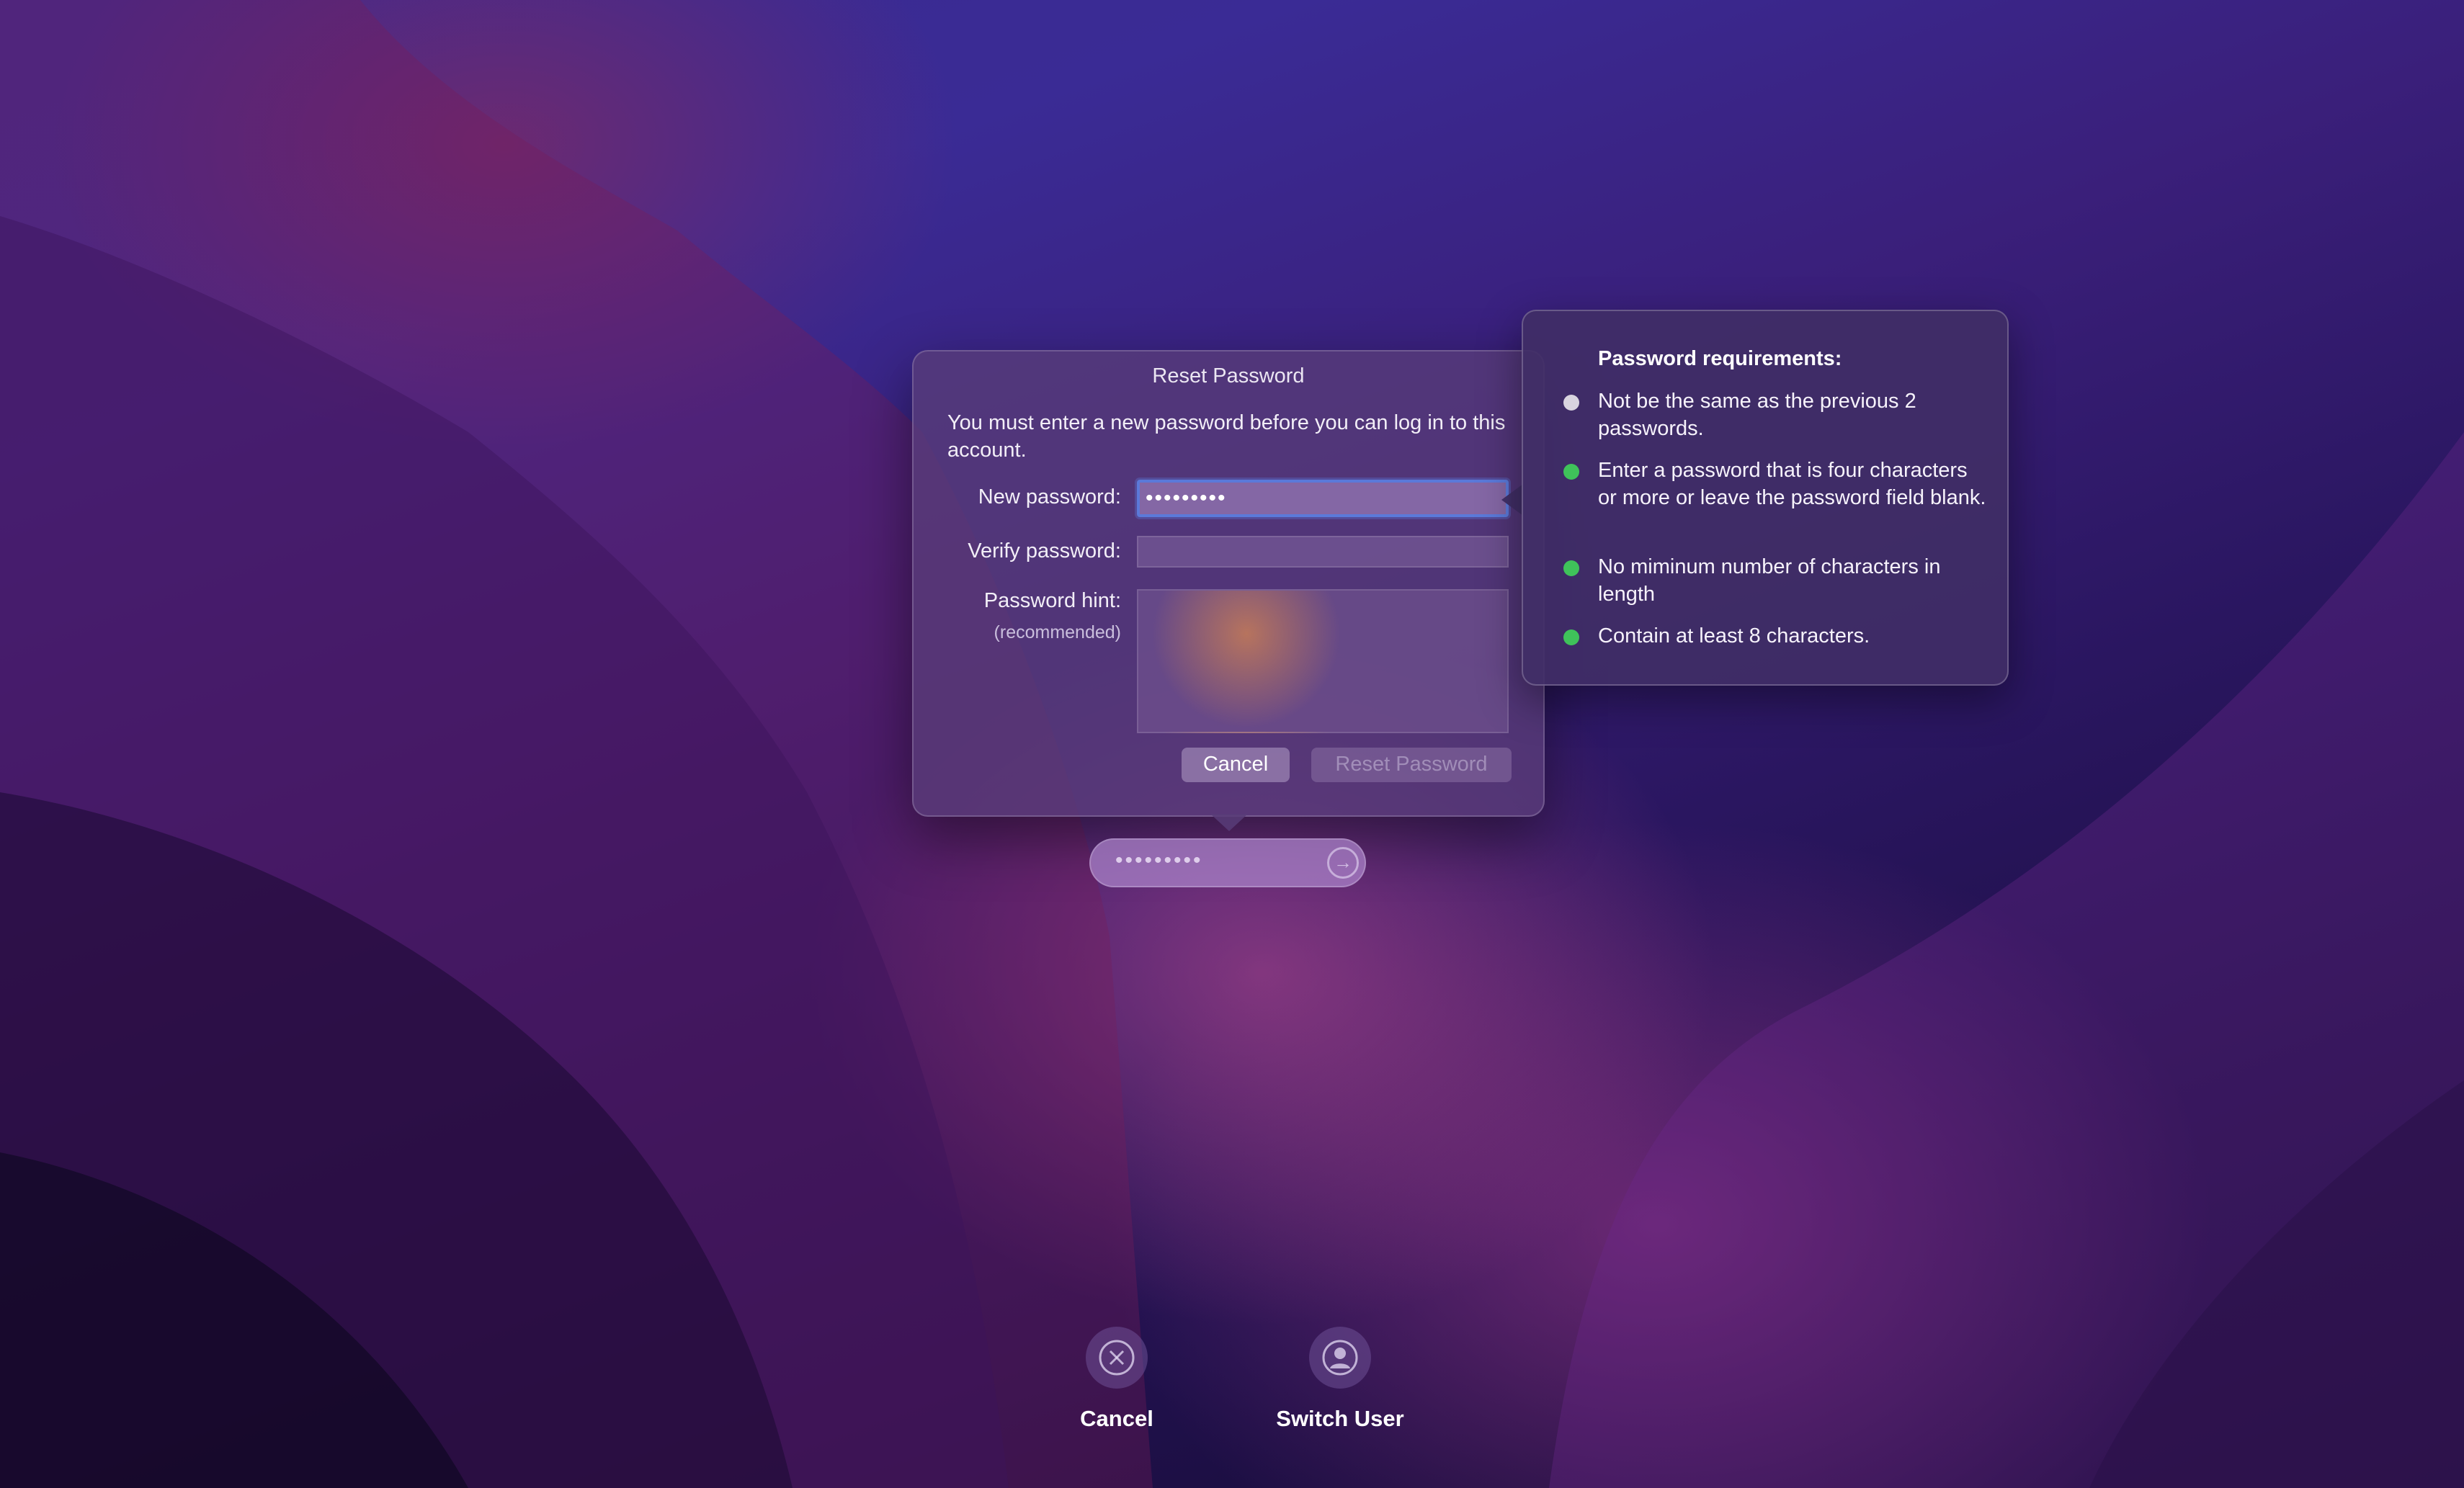  Describe the element at coordinates (1720, 358) in the screenshot. I see `requirements-title: Password requirements:` at that location.